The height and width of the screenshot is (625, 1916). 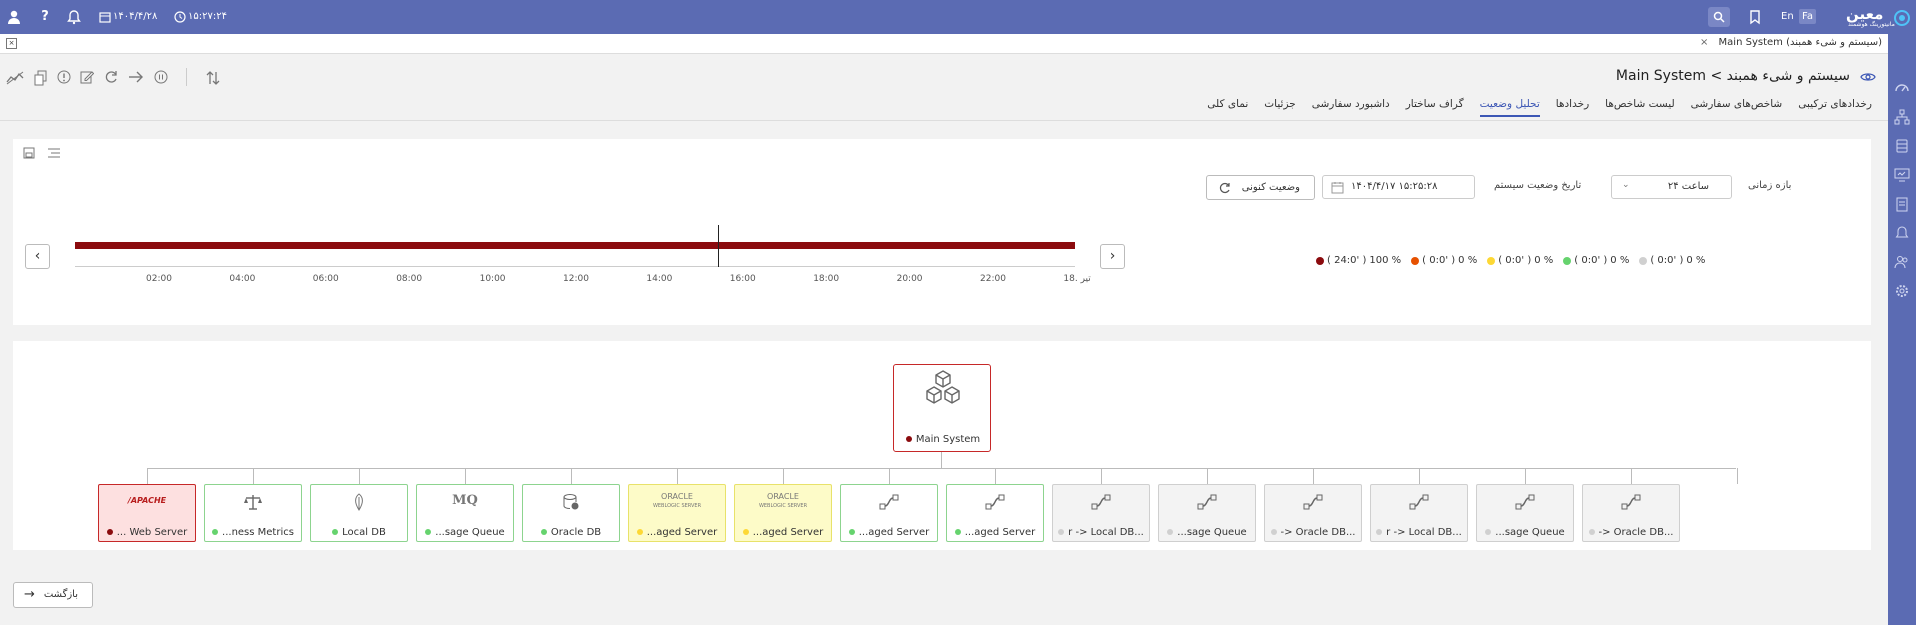 I want to click on tab-indicator-list: لیست شاخص‌ها, so click(x=1639, y=107).